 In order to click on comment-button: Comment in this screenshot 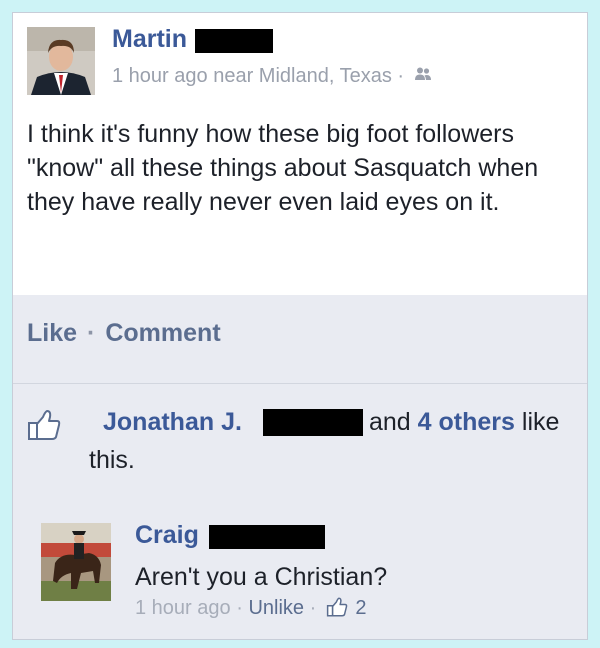, I will do `click(162, 333)`.